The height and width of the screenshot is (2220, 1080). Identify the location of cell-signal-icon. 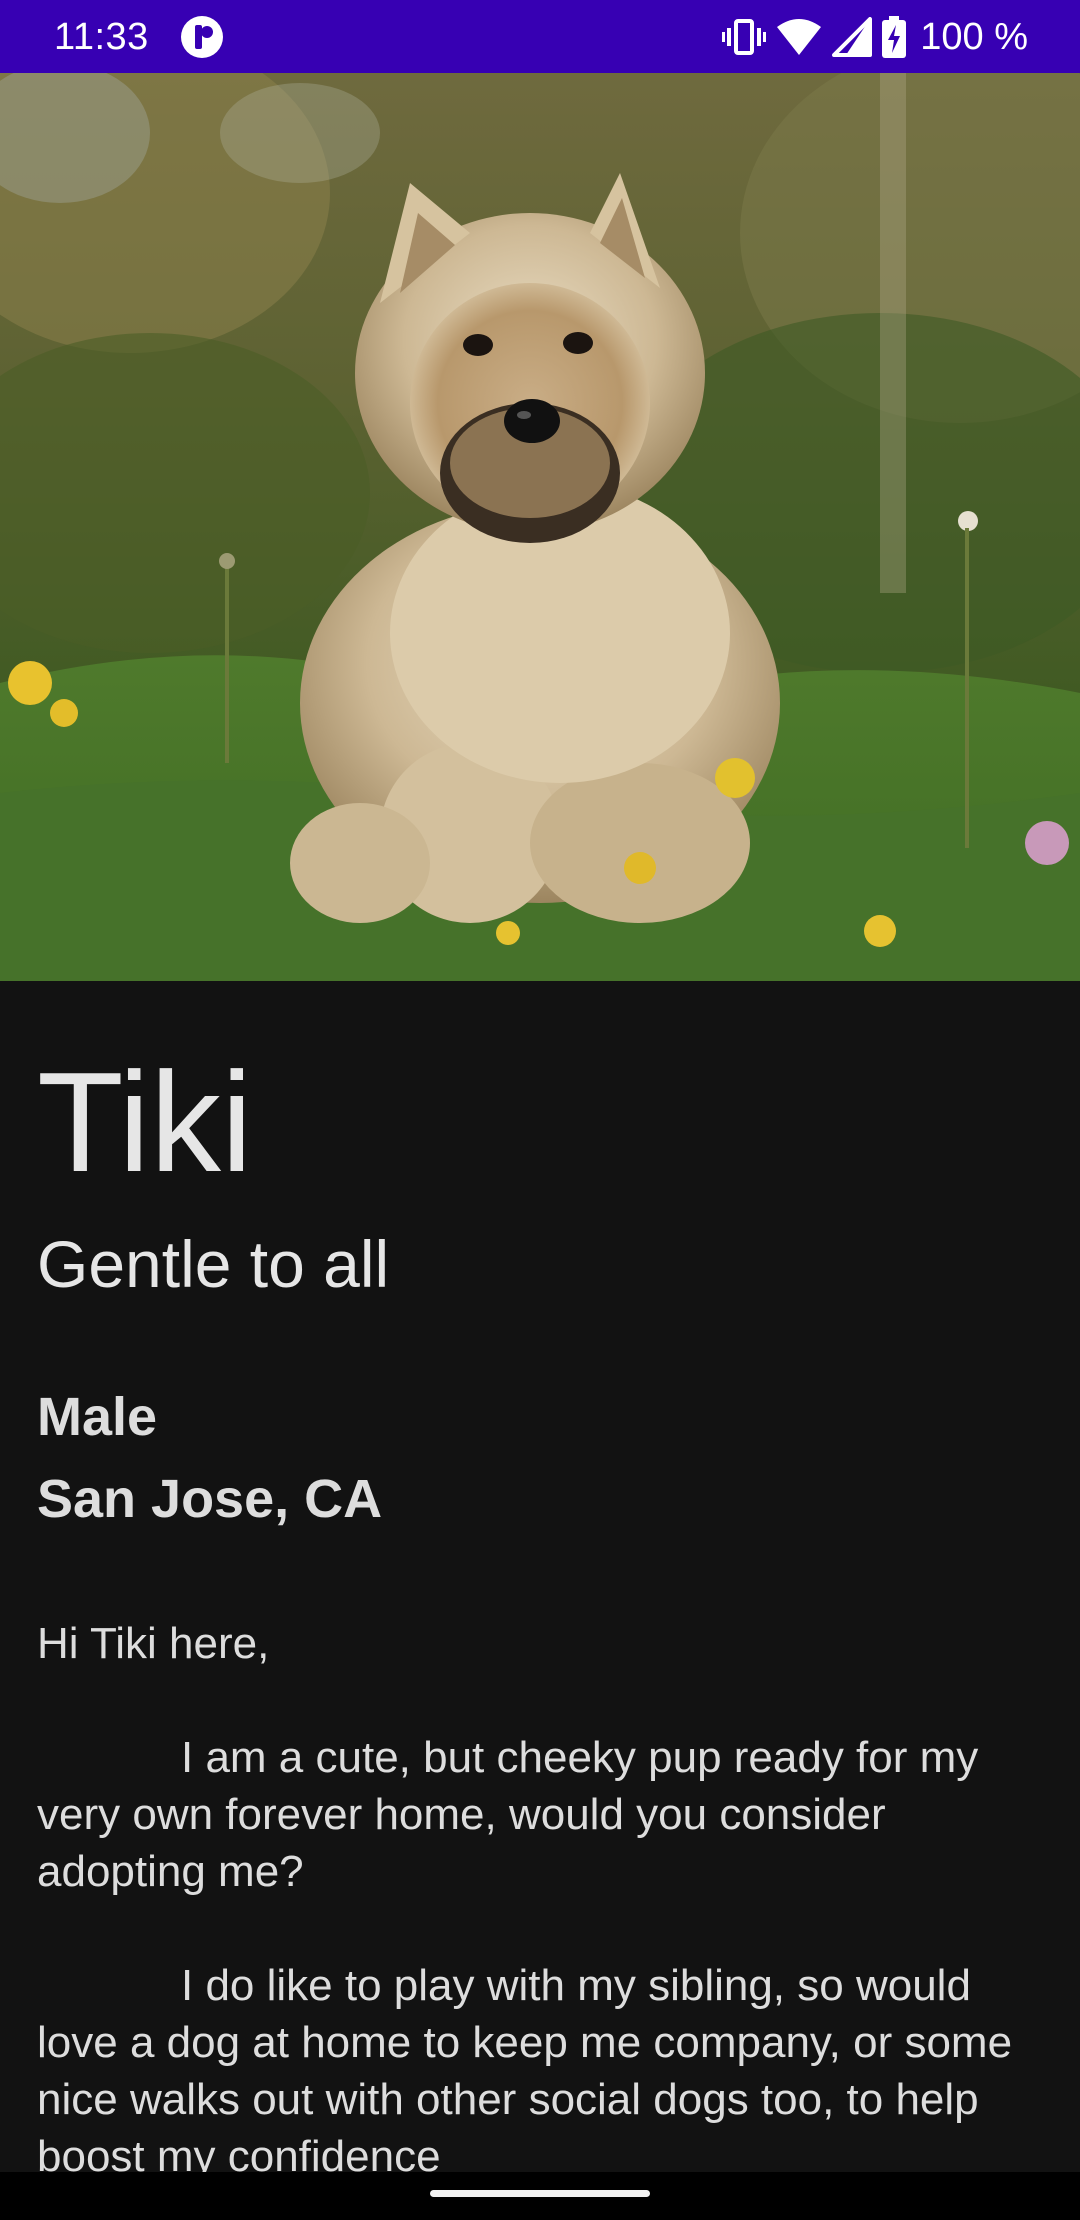
(852, 37).